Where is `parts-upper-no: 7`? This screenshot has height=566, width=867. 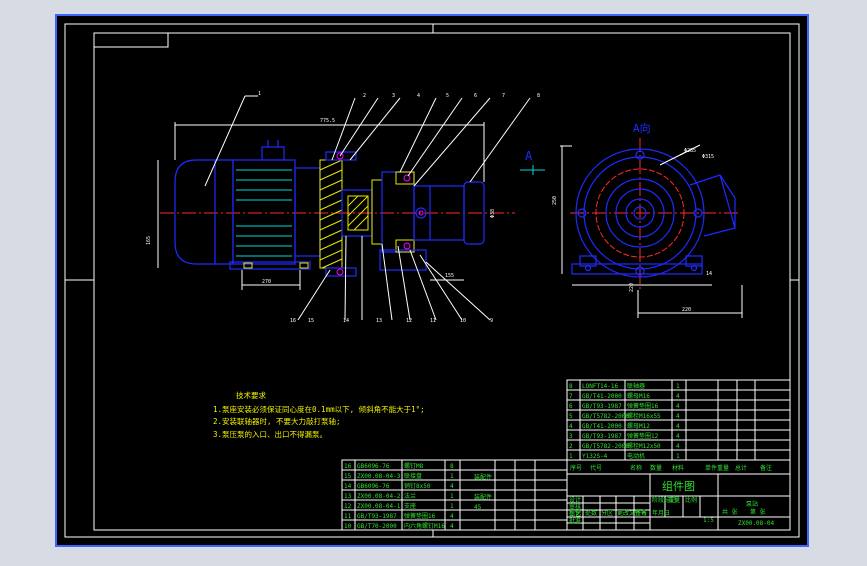 parts-upper-no: 7 is located at coordinates (571, 396).